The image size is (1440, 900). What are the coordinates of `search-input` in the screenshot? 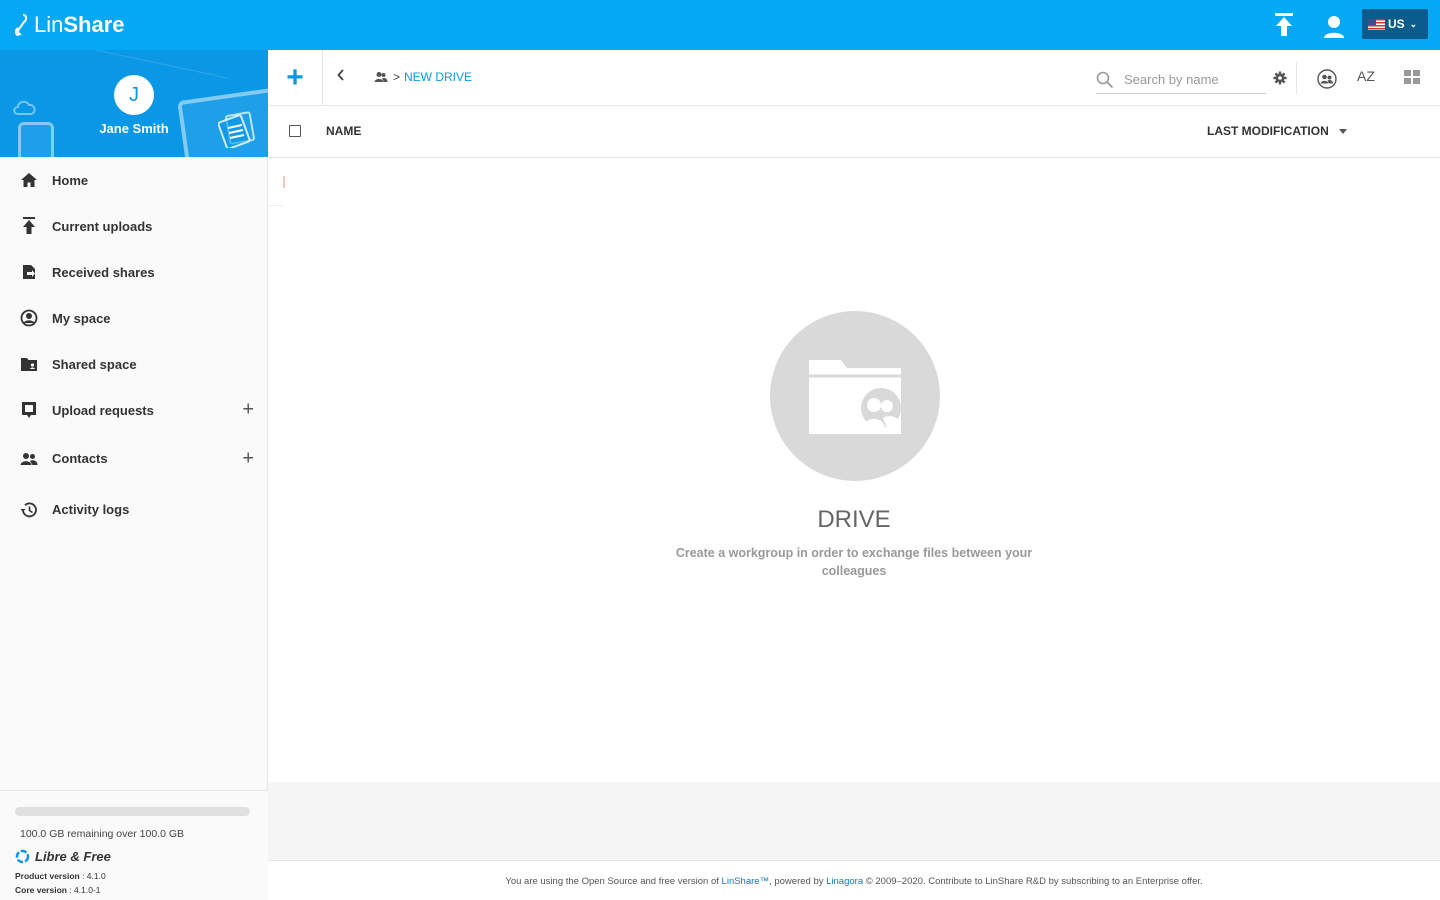 It's located at (1186, 79).